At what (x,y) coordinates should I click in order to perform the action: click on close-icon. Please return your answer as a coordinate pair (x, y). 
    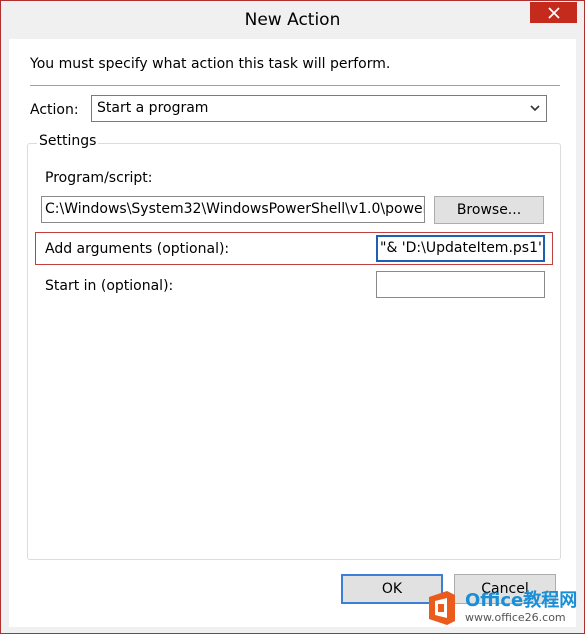
    Looking at the image, I should click on (553, 12).